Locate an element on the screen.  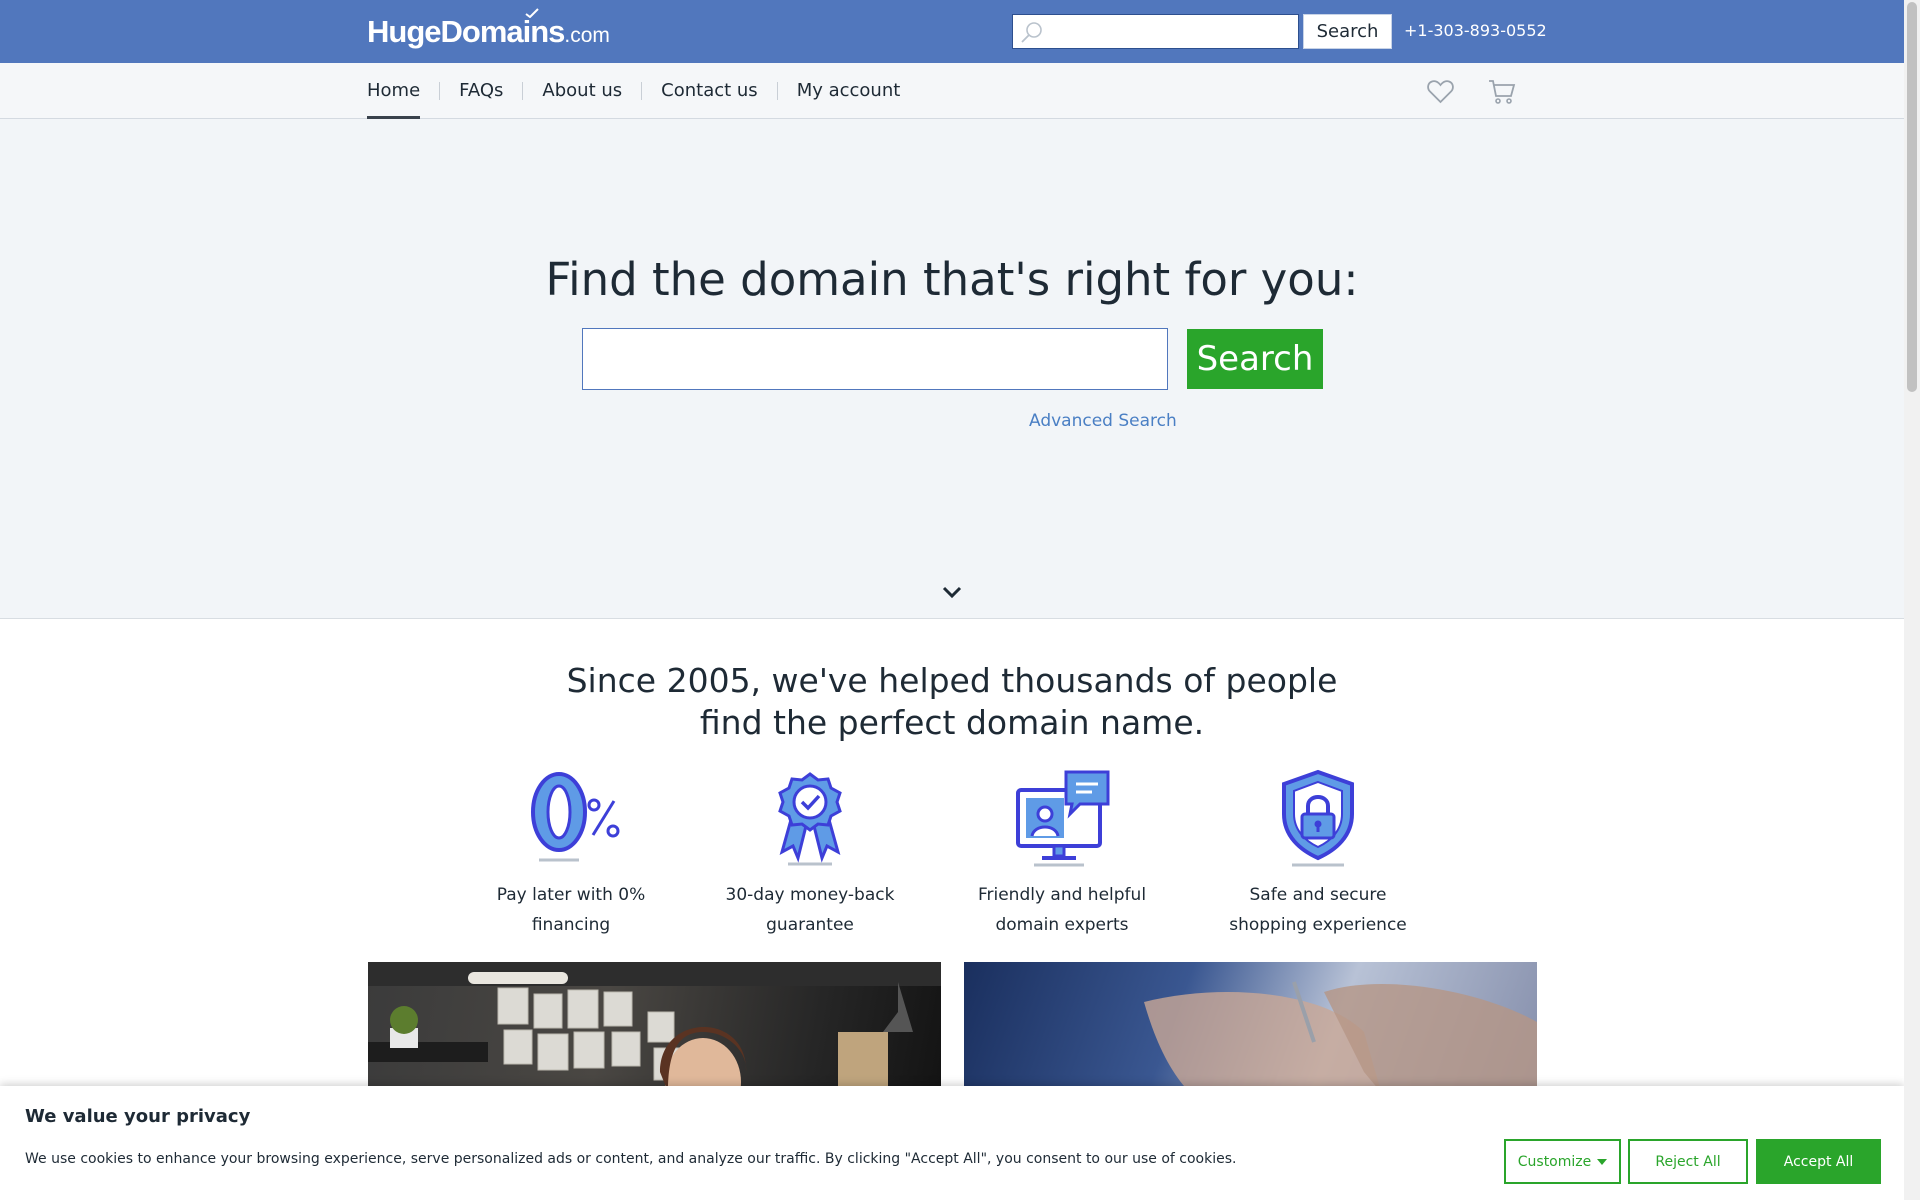
top-header: HugeDomains.com Search +1-303-893-0552 is located at coordinates (952, 31).